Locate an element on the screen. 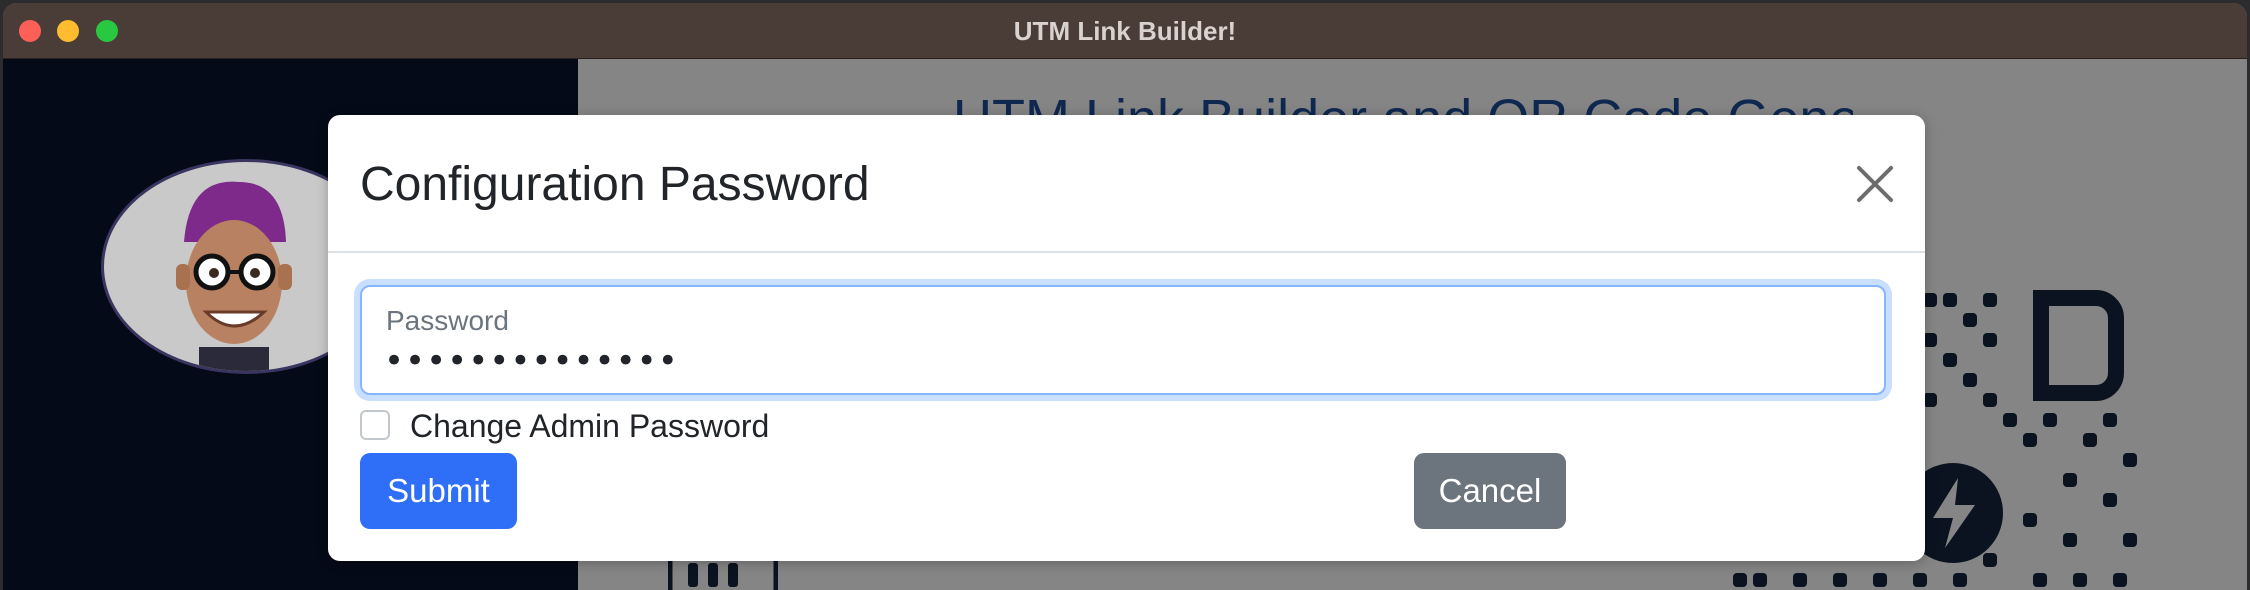 The image size is (2250, 590). cancel-button: Cancel is located at coordinates (1490, 491).